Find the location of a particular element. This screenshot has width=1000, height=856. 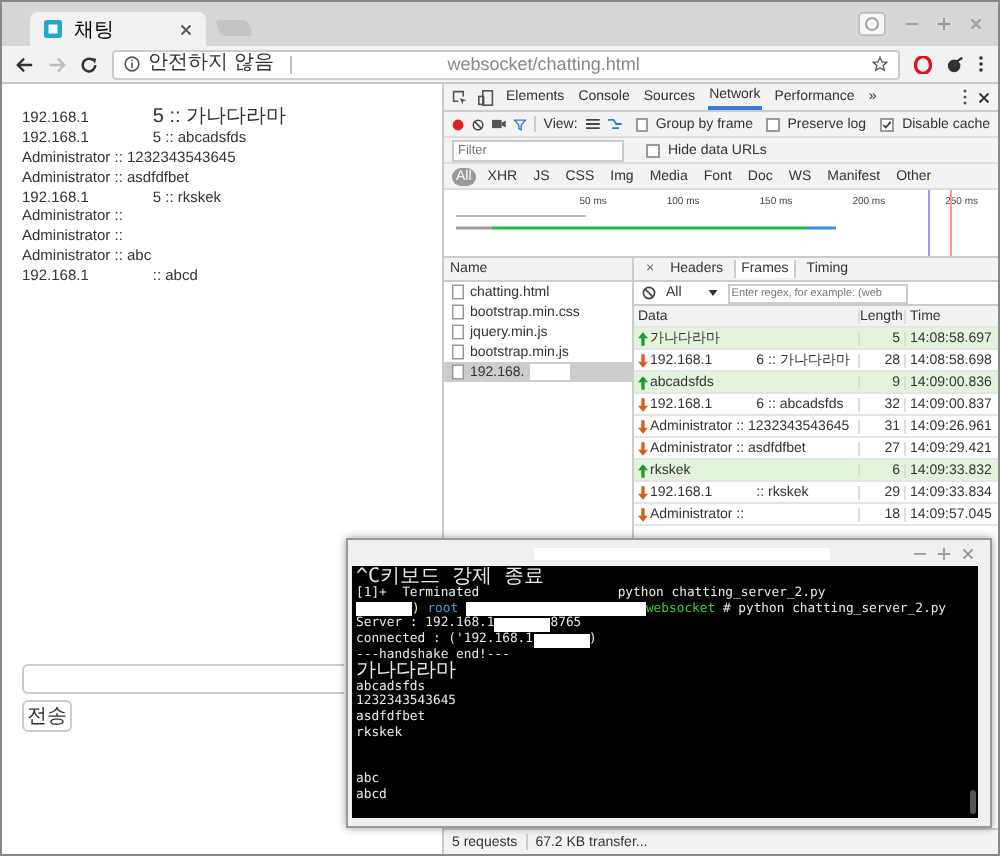

info-icon is located at coordinates (132, 64).